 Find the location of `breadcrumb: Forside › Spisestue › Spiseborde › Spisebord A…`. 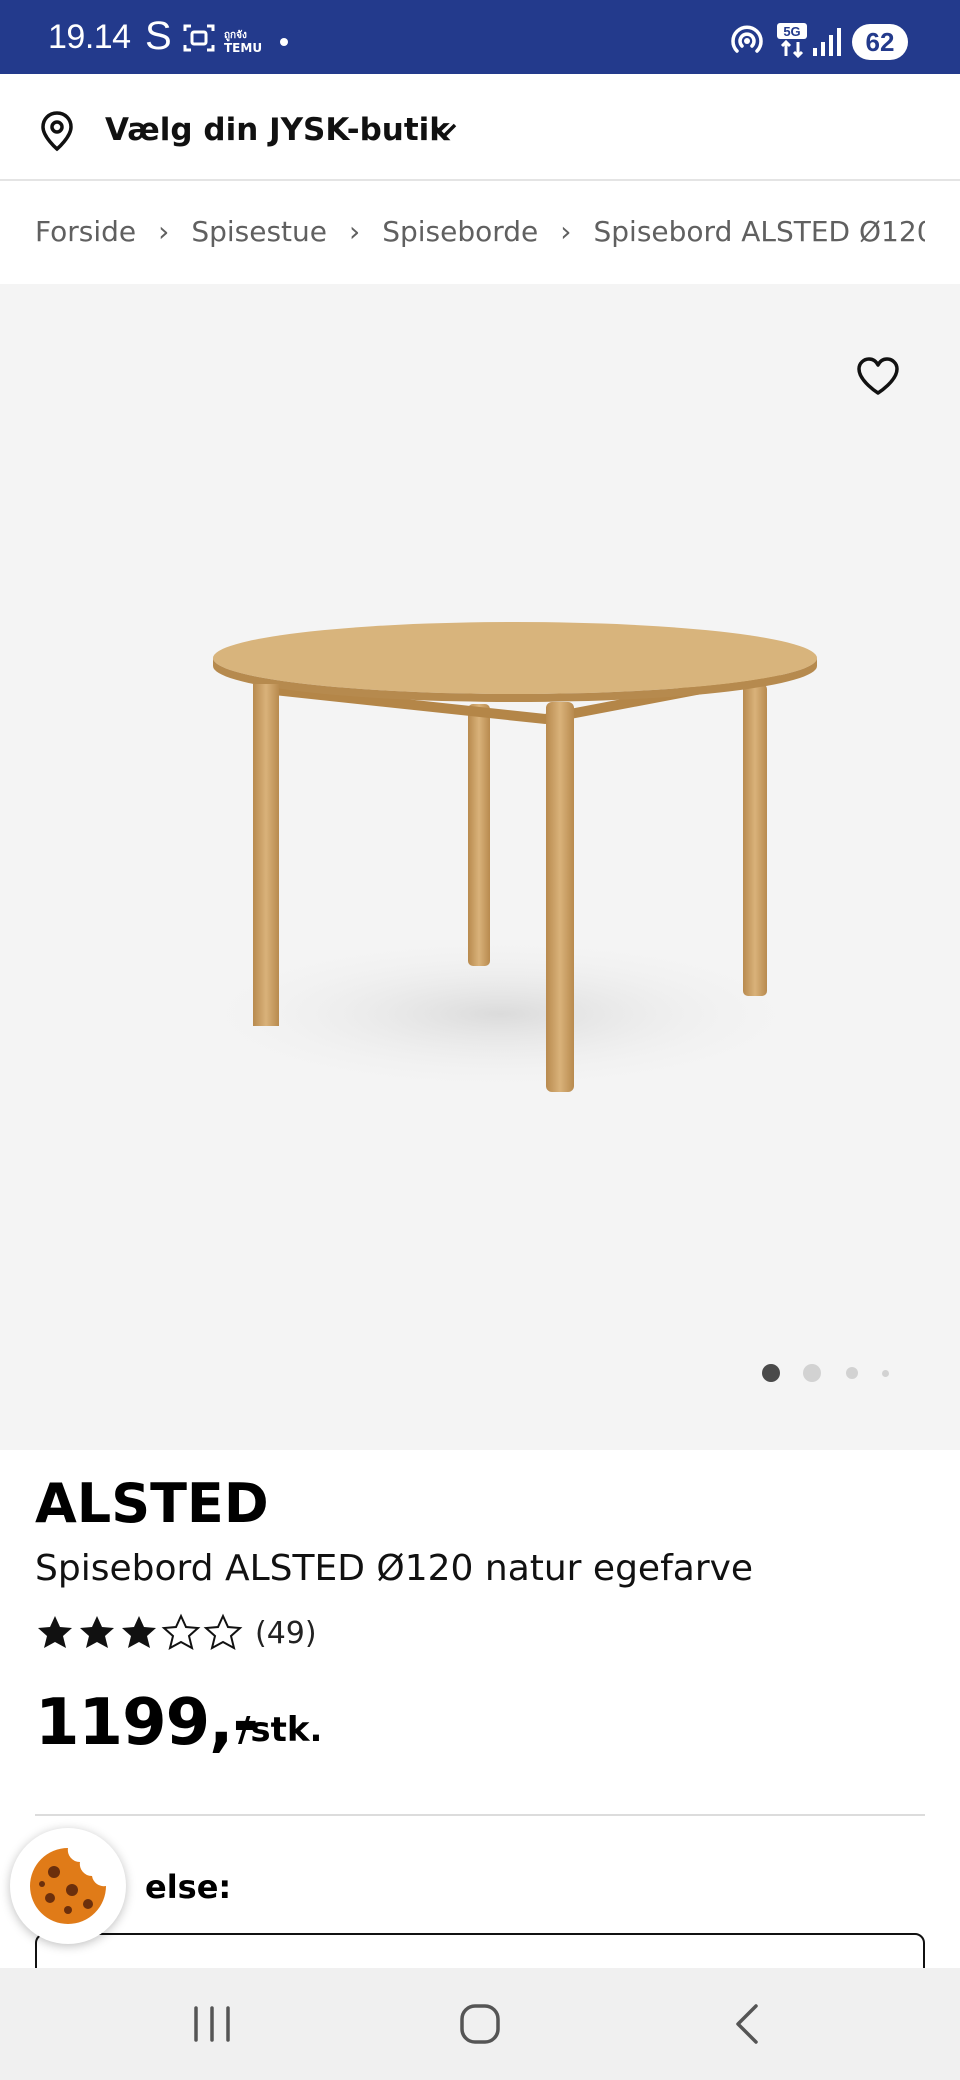

breadcrumb: Forside › Spisestue › Spiseborde › Spisebord A… is located at coordinates (480, 232).